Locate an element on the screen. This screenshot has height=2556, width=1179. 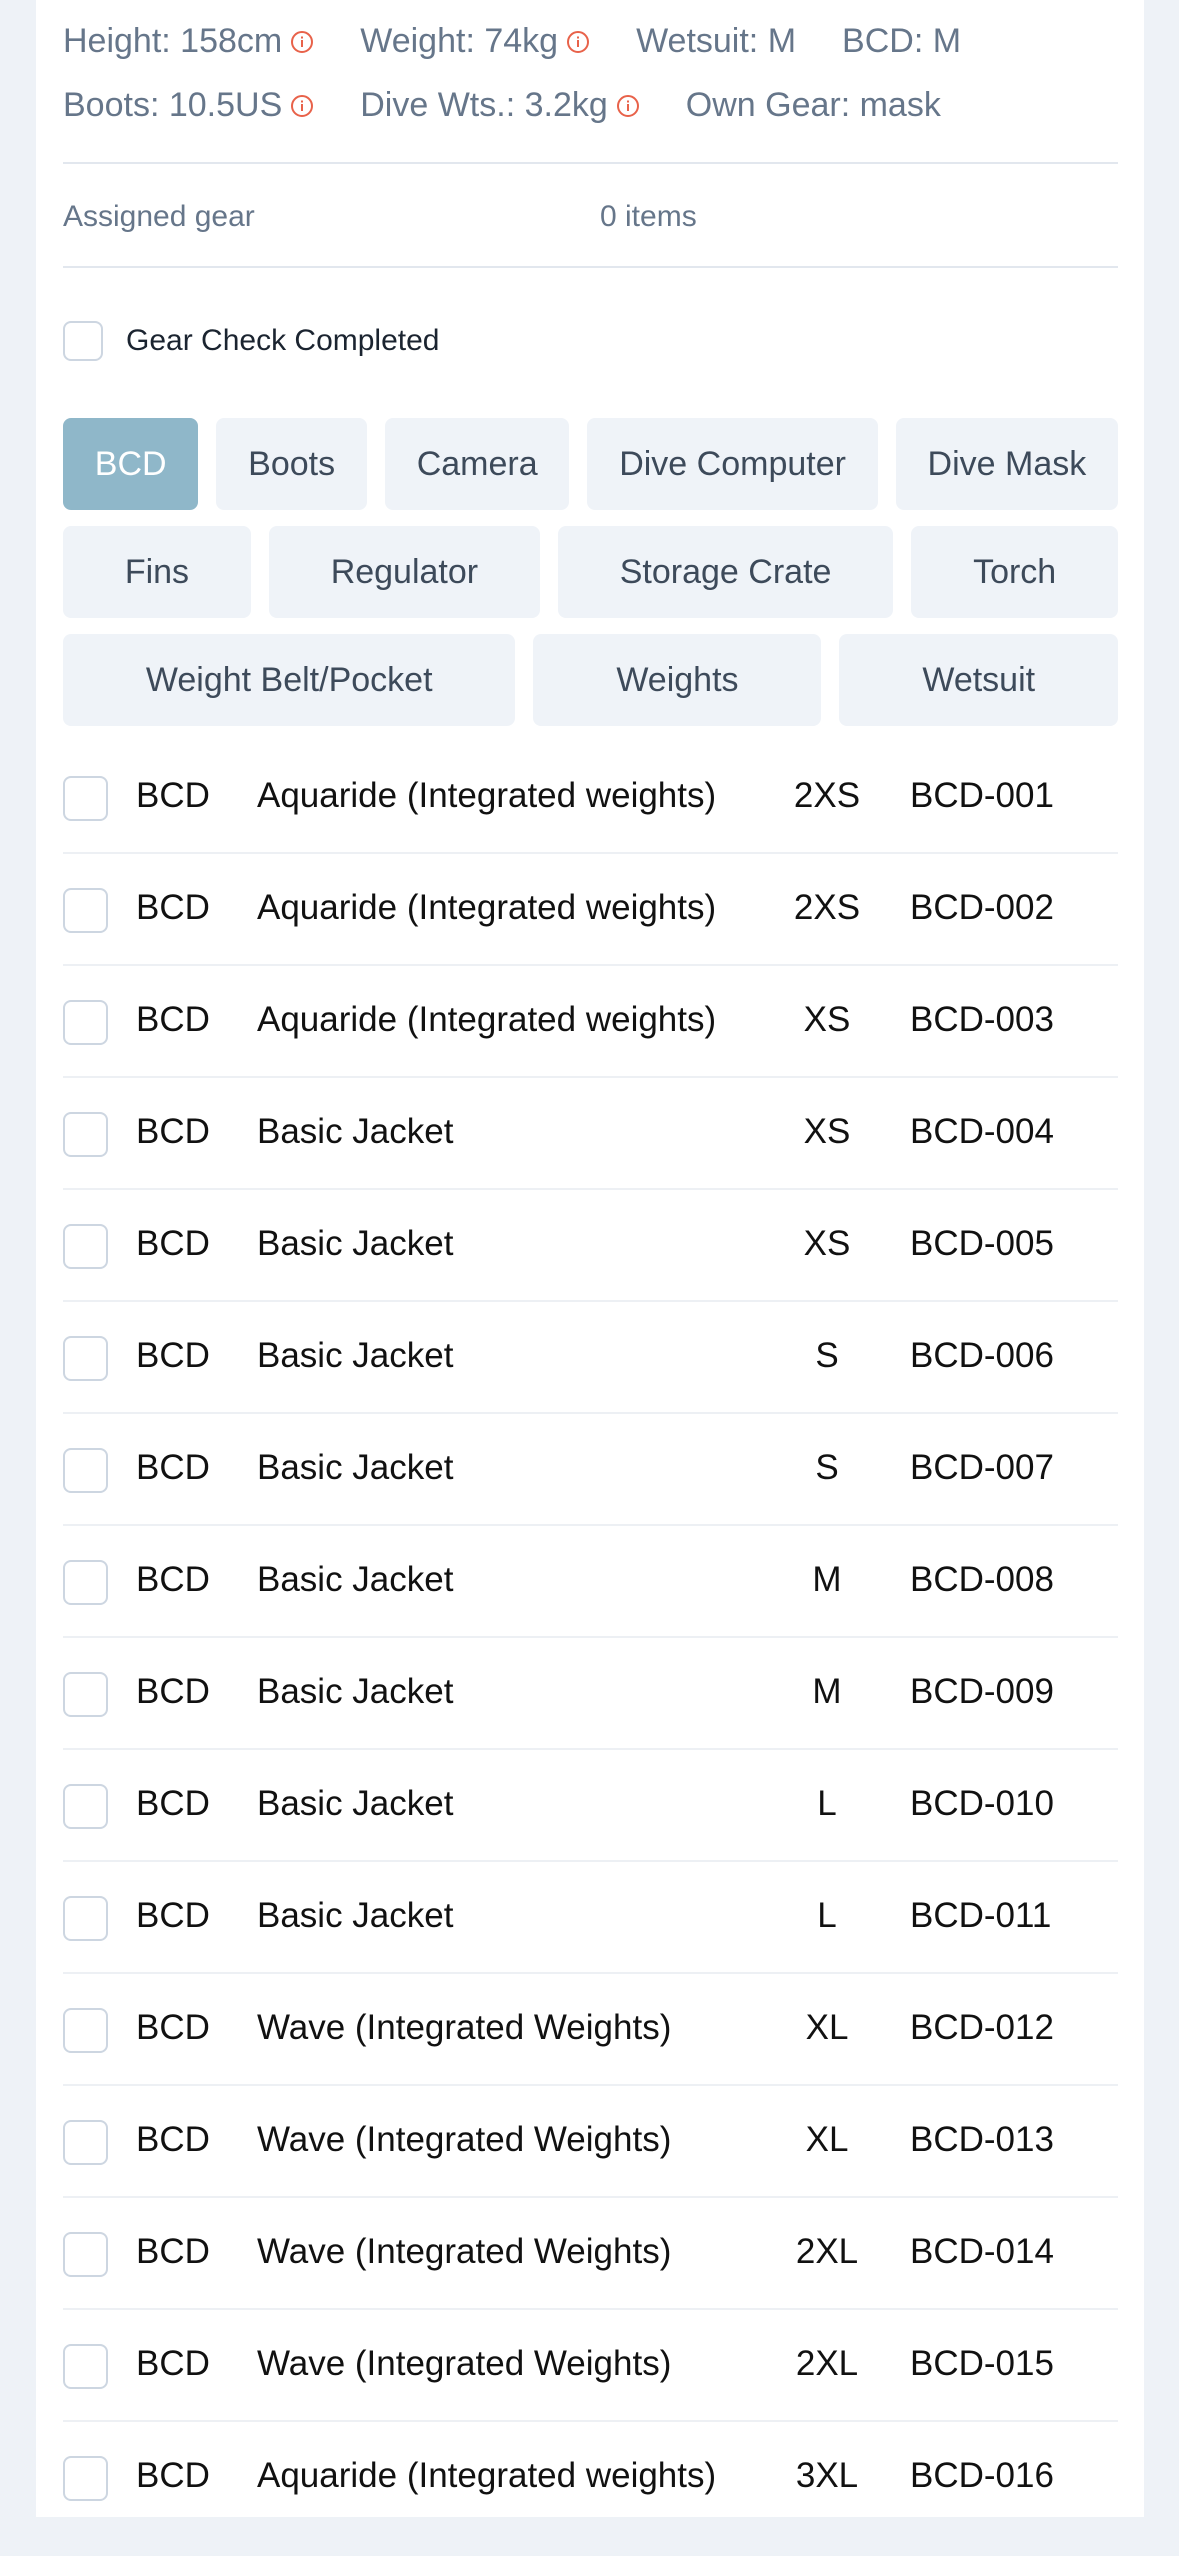
gear-item-row: BCD Basic Jacket L BCD-011 is located at coordinates (590, 1918).